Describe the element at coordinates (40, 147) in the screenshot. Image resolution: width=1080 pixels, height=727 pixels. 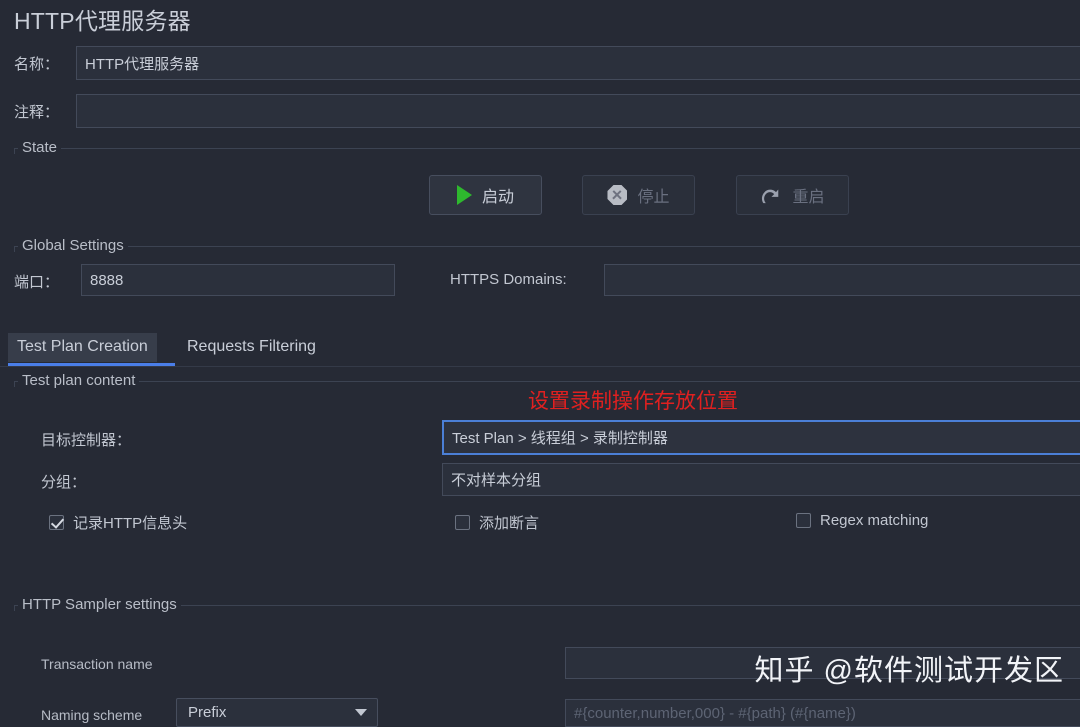
I see `state-group-title: State` at that location.